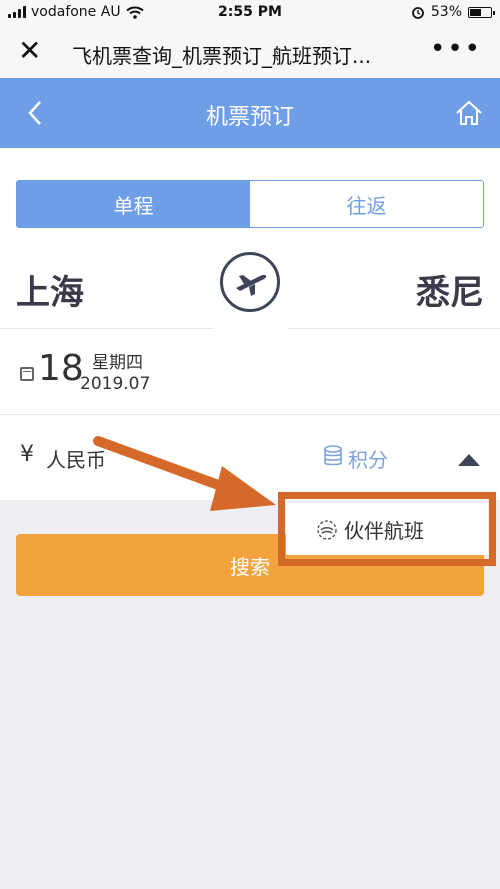 The width and height of the screenshot is (500, 889). I want to click on yen-icon: ¥, so click(27, 454).